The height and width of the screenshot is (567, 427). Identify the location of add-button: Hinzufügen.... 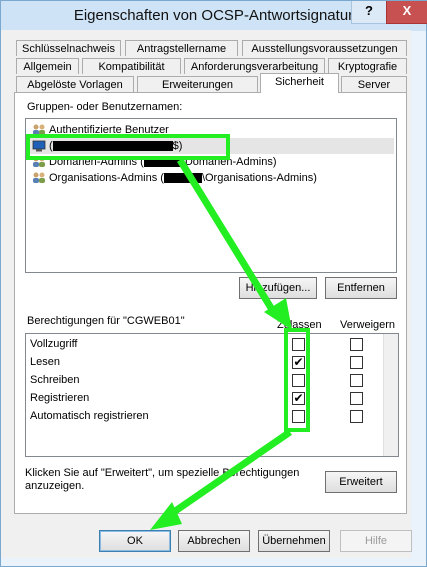
(278, 288).